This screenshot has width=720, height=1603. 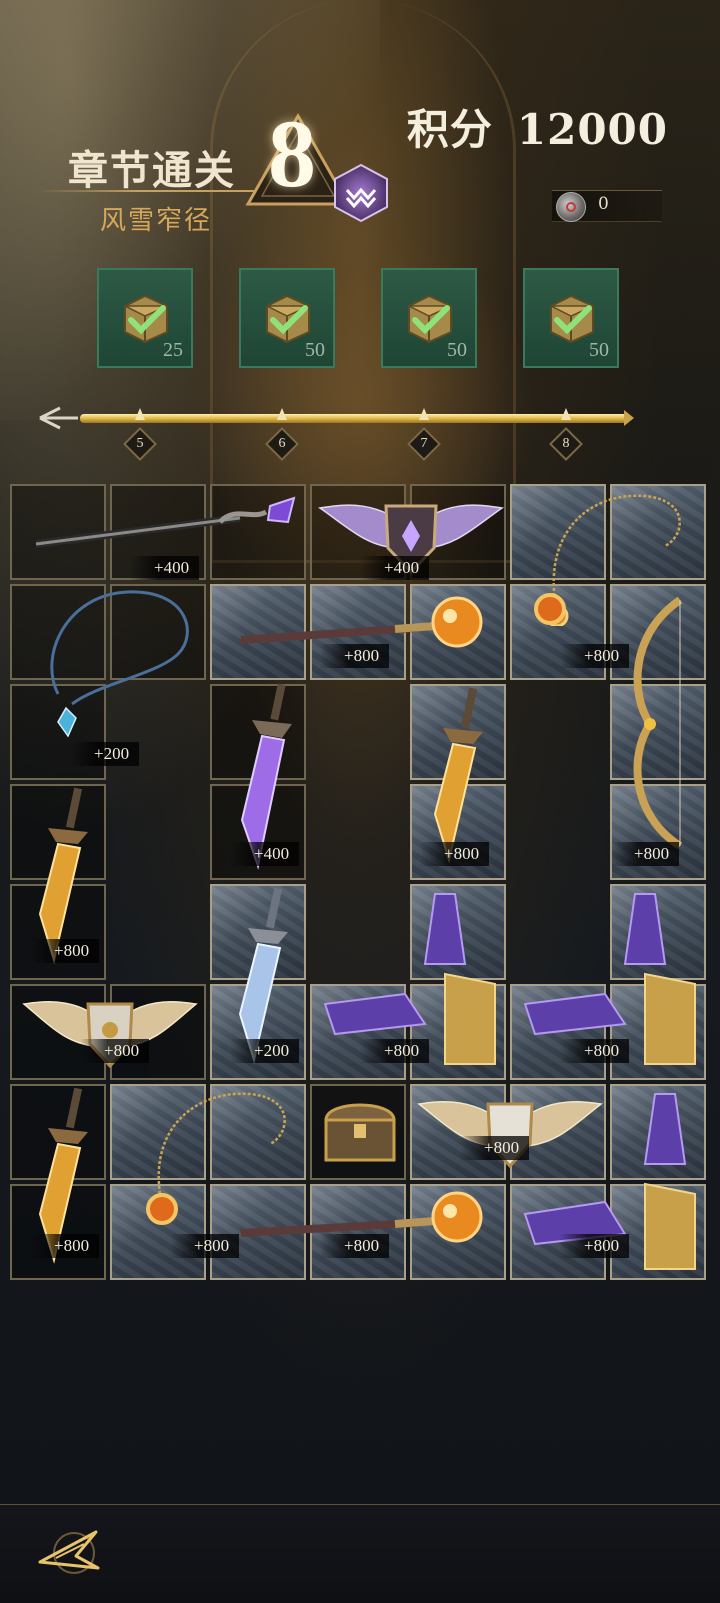 I want to click on score-label: 积分, so click(x=449, y=129).